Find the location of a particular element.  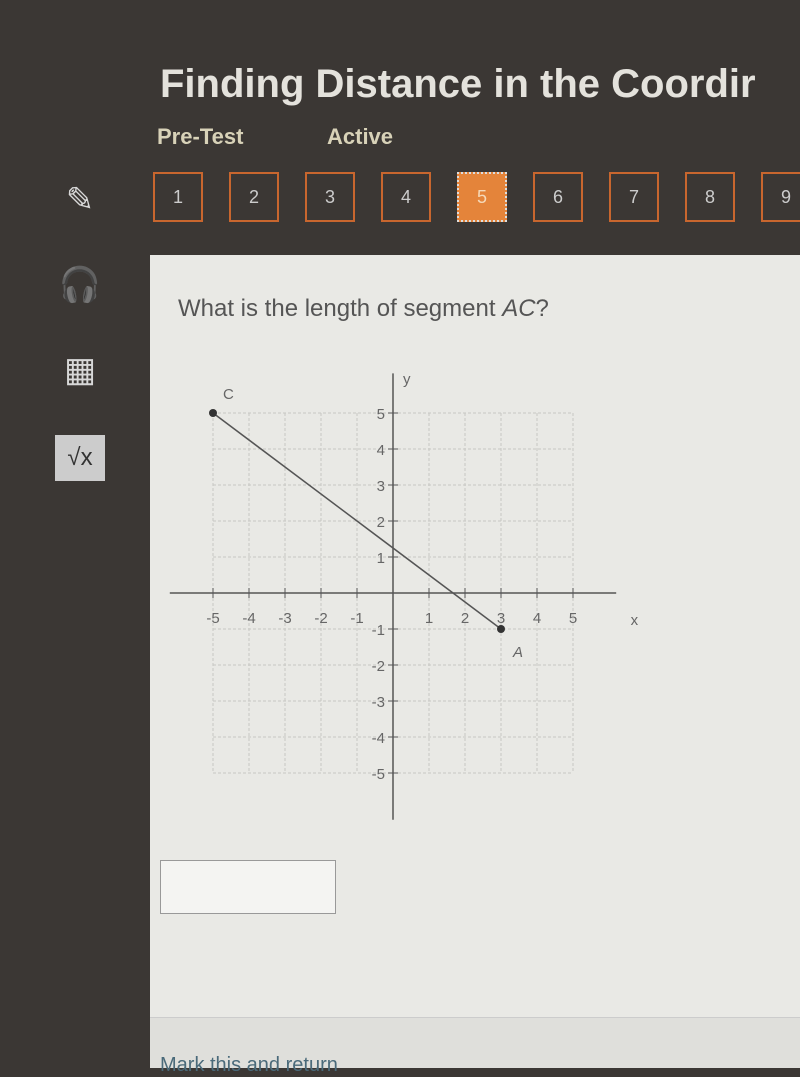

question-button-3: 3 is located at coordinates (330, 197).